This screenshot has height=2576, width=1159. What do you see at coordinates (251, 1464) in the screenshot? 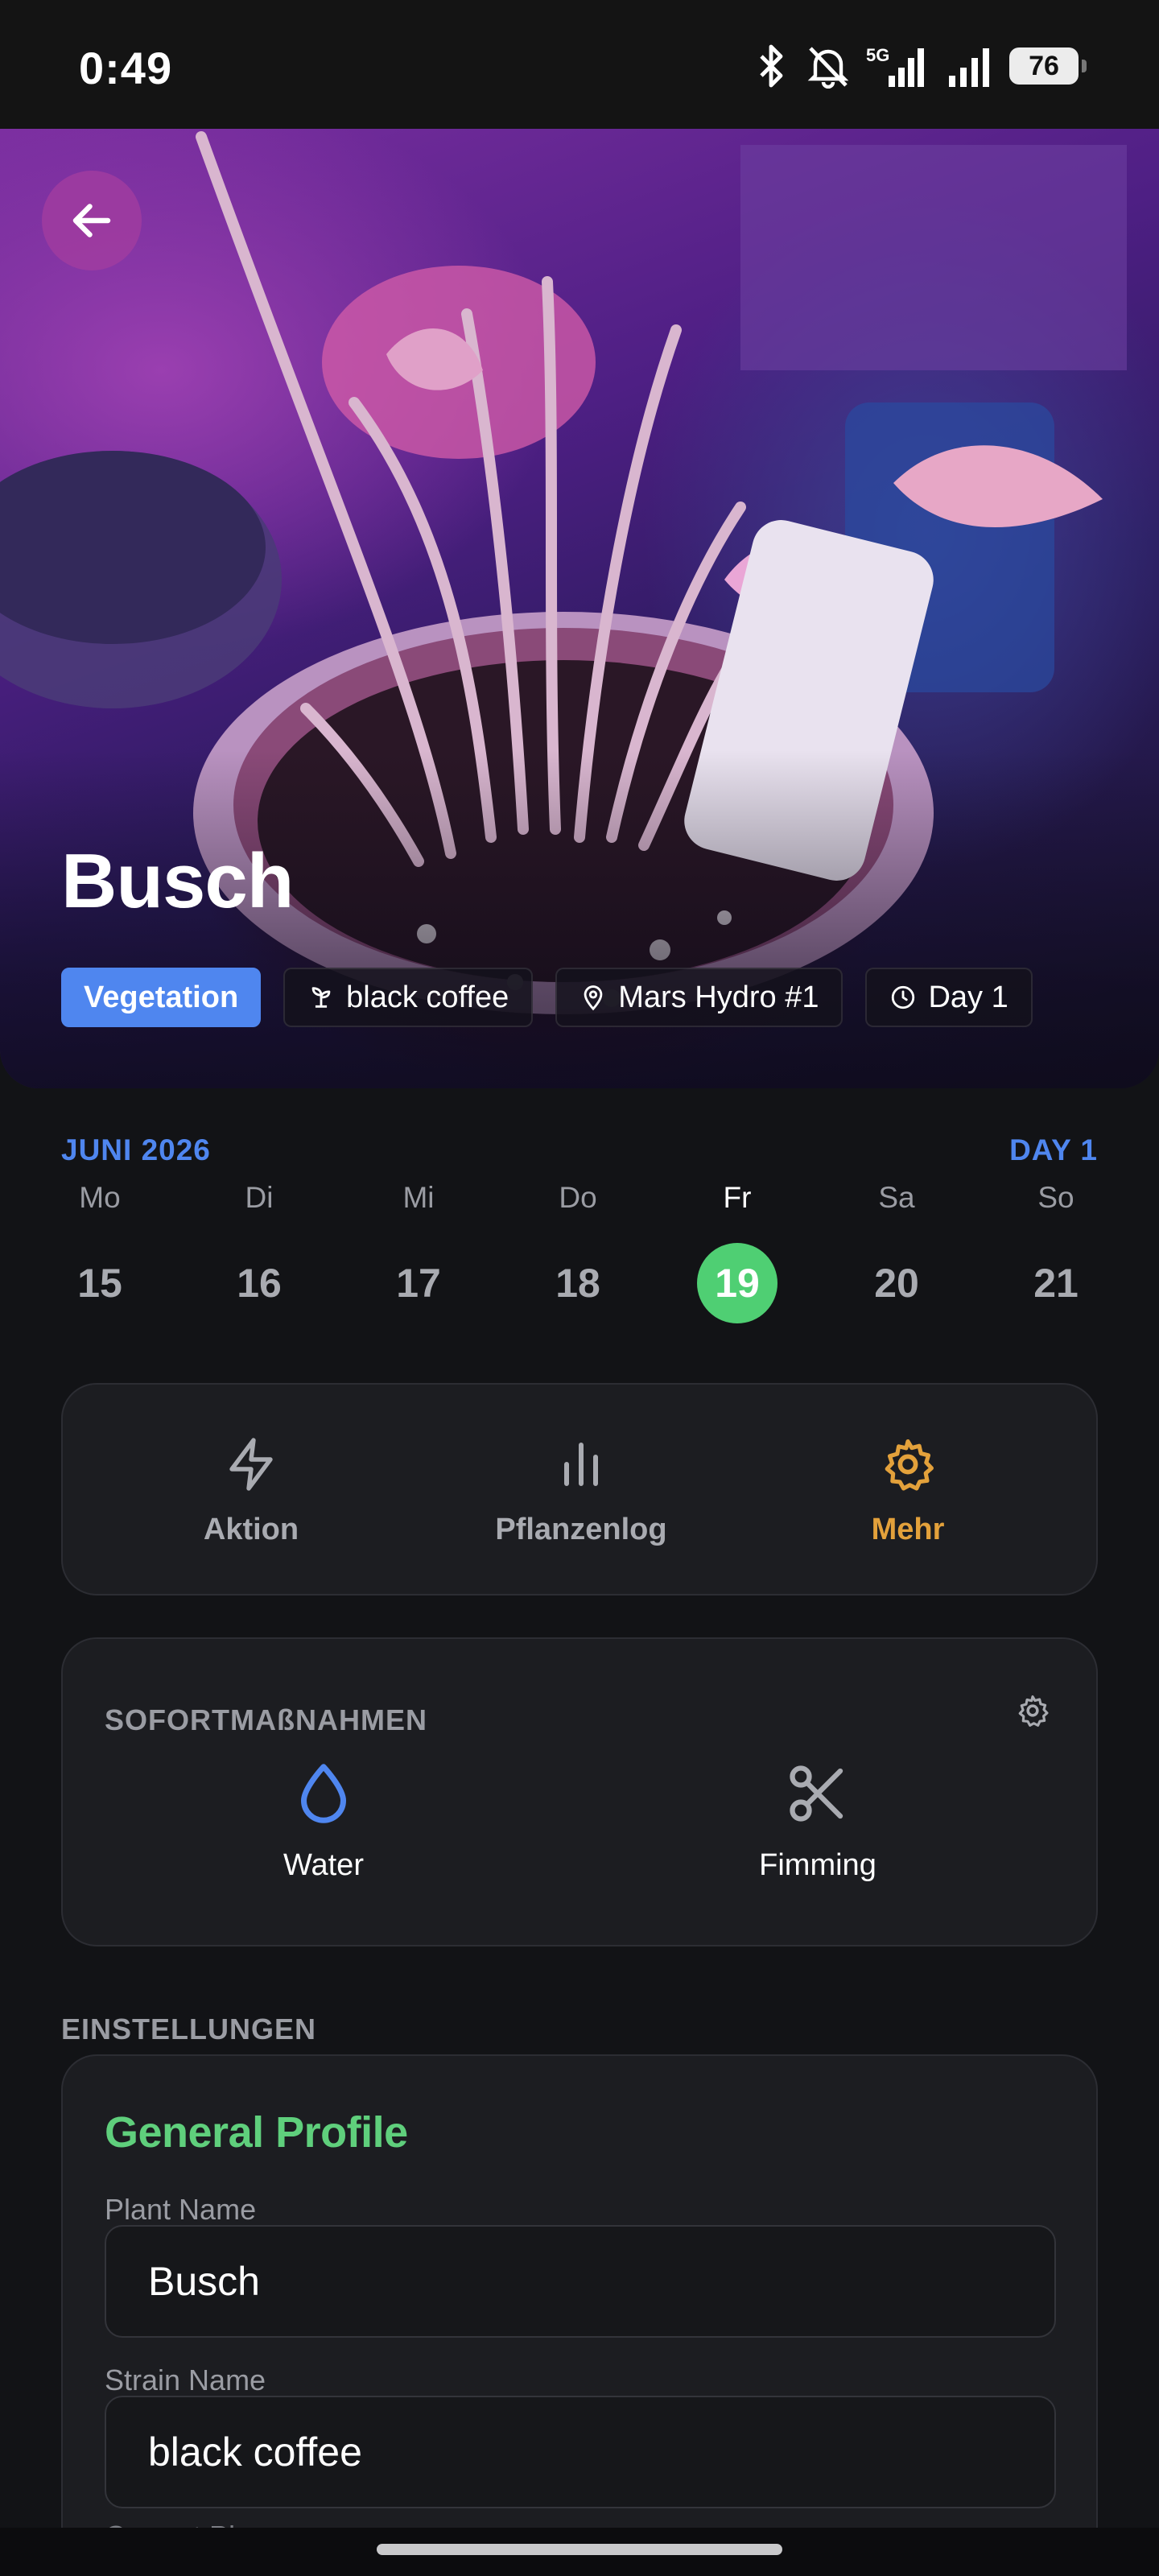
I see `lightning-icon` at bounding box center [251, 1464].